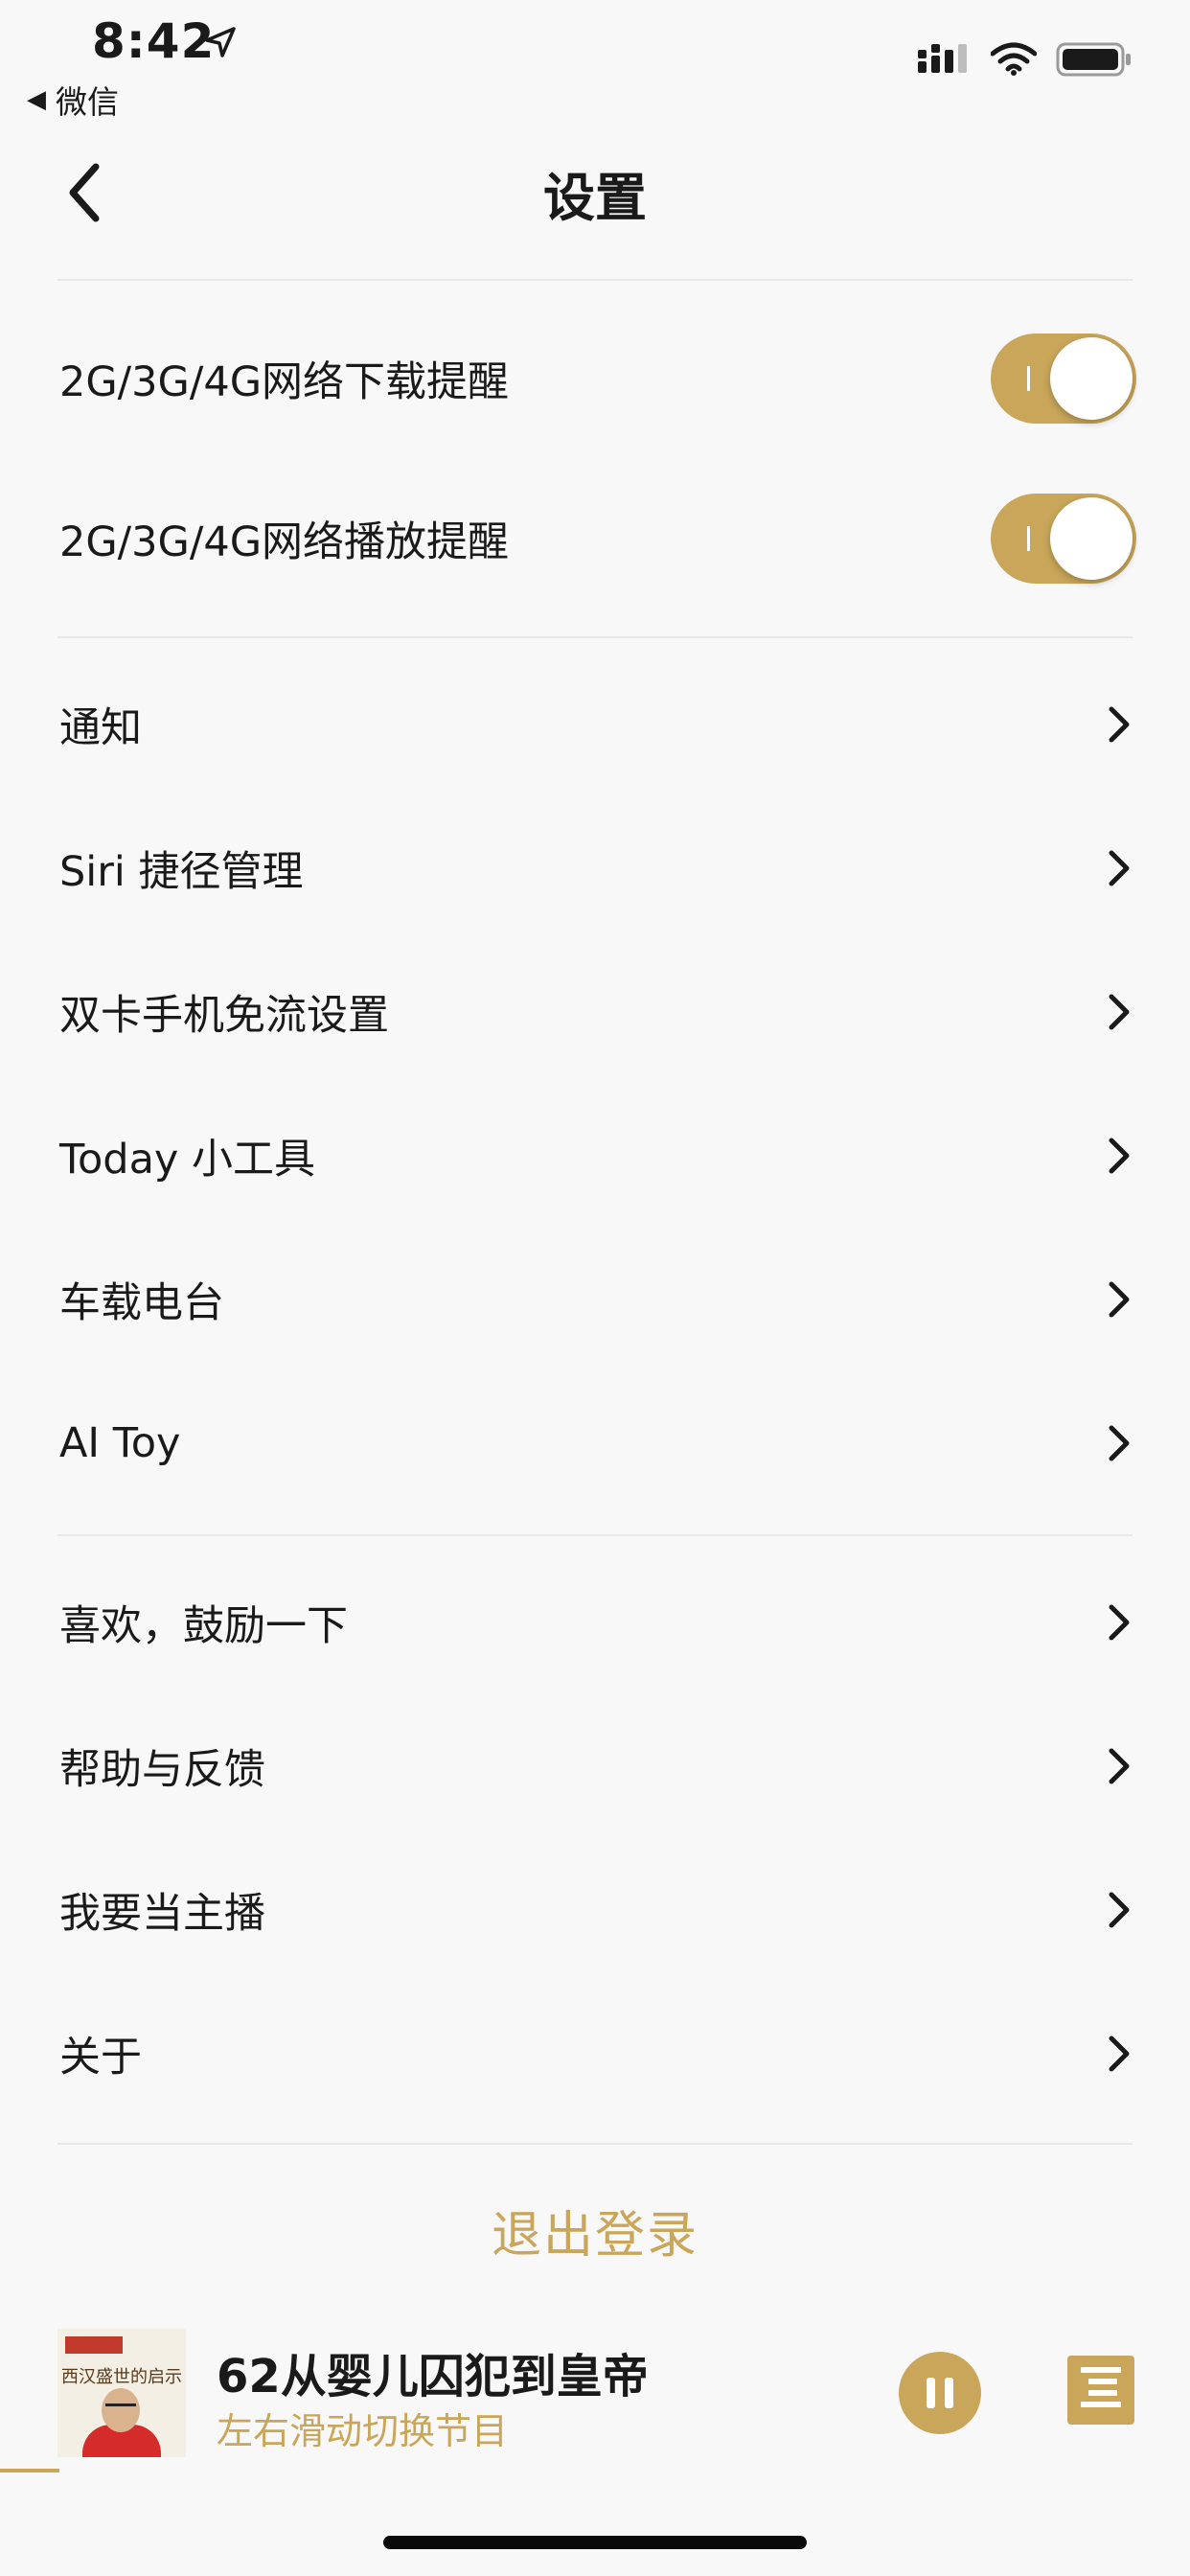 The width and height of the screenshot is (1190, 2576). What do you see at coordinates (595, 1443) in the screenshot?
I see `menu-item-ai-toy: AI Toy` at bounding box center [595, 1443].